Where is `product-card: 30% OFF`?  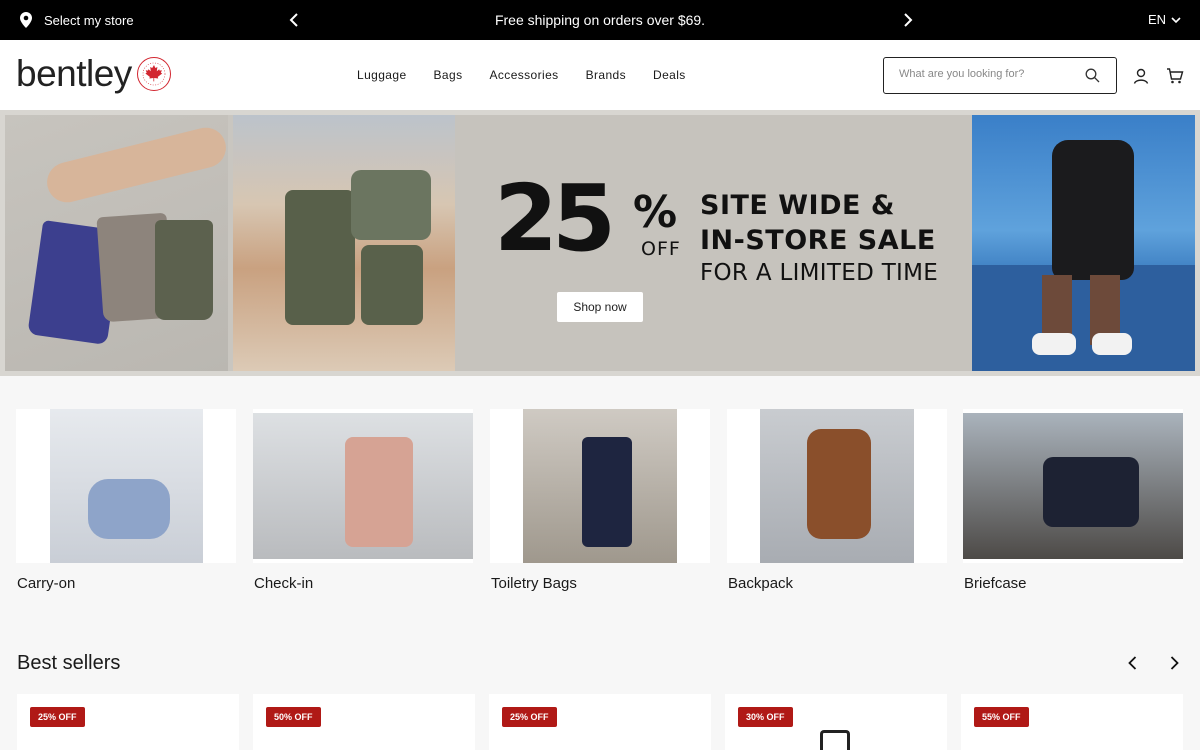 product-card: 30% OFF is located at coordinates (836, 722).